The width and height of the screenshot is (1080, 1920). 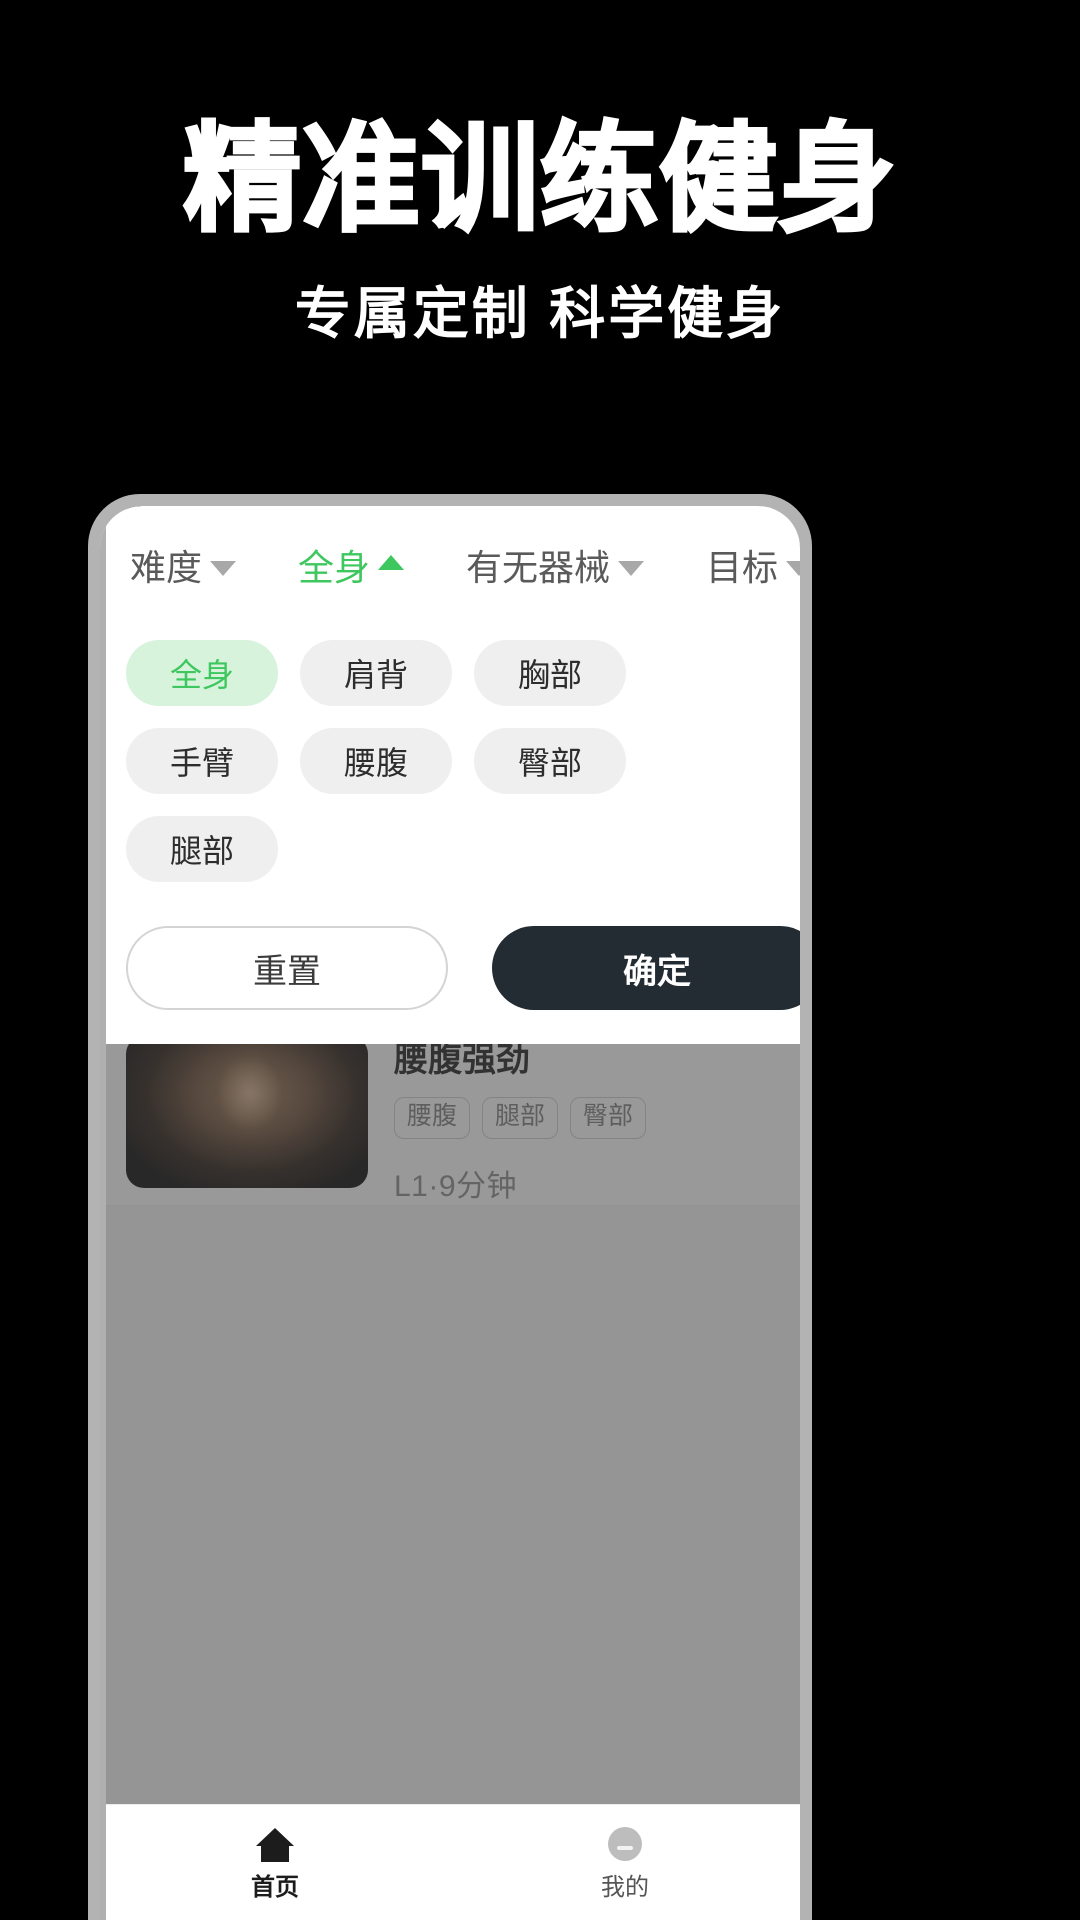 I want to click on body-part-chip-0: 全身, so click(x=202, y=673).